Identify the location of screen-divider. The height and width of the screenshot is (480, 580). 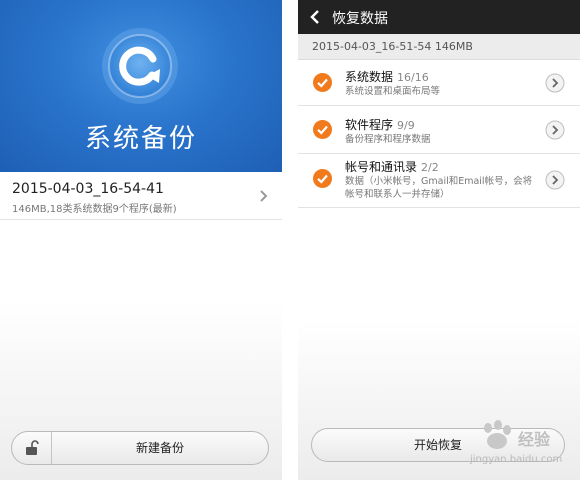
(290, 240).